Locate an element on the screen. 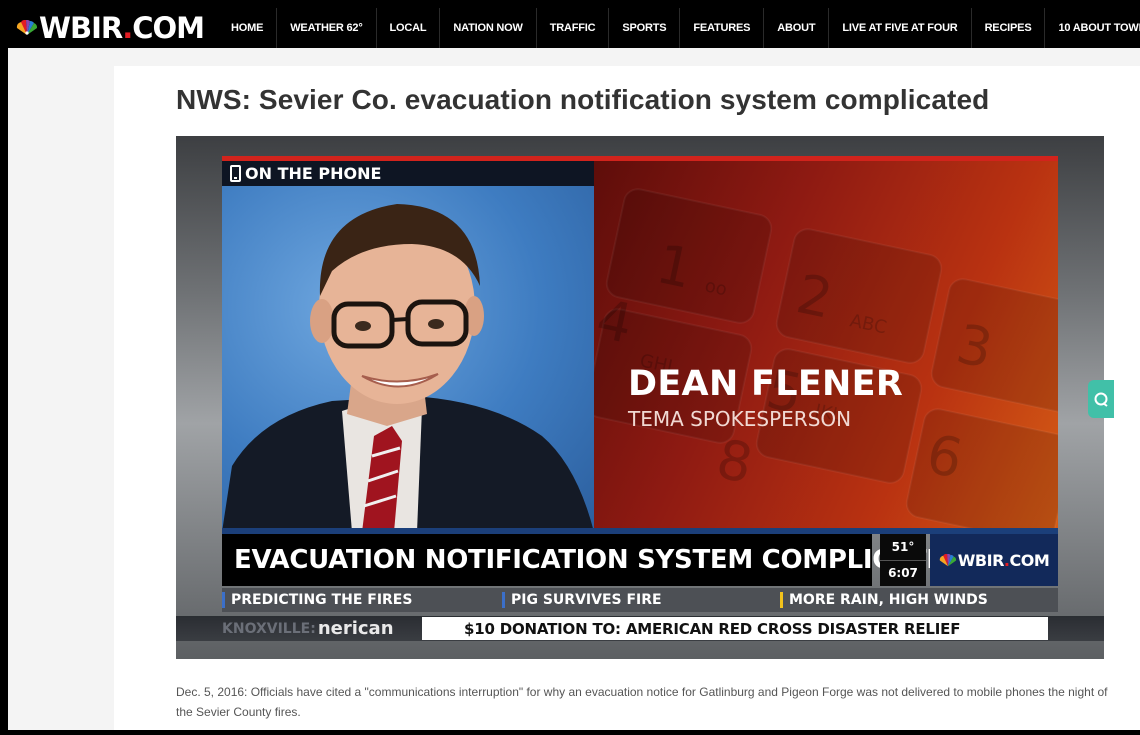  teaser-item: MORE RAIN, HIGH WINDS is located at coordinates (919, 600).